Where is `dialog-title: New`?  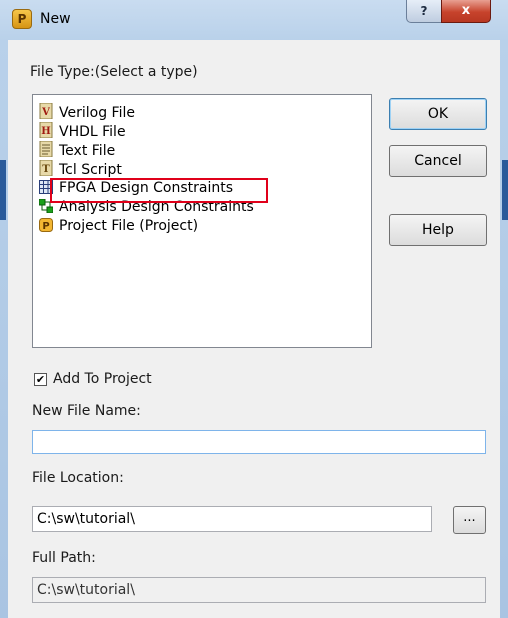
dialog-title: New is located at coordinates (55, 19).